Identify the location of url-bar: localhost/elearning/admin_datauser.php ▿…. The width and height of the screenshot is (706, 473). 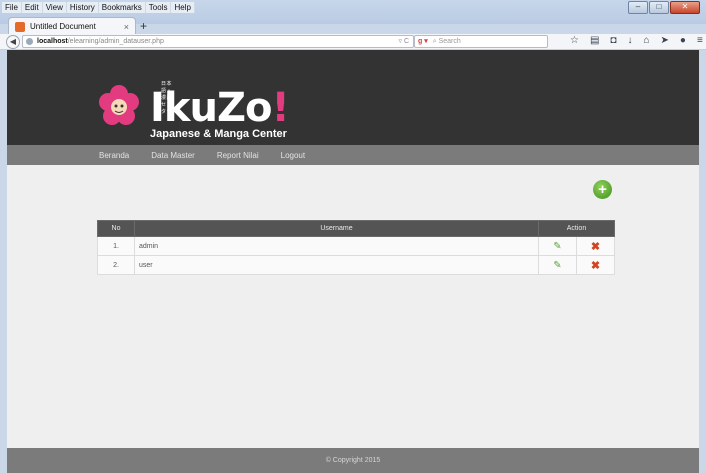
(218, 41).